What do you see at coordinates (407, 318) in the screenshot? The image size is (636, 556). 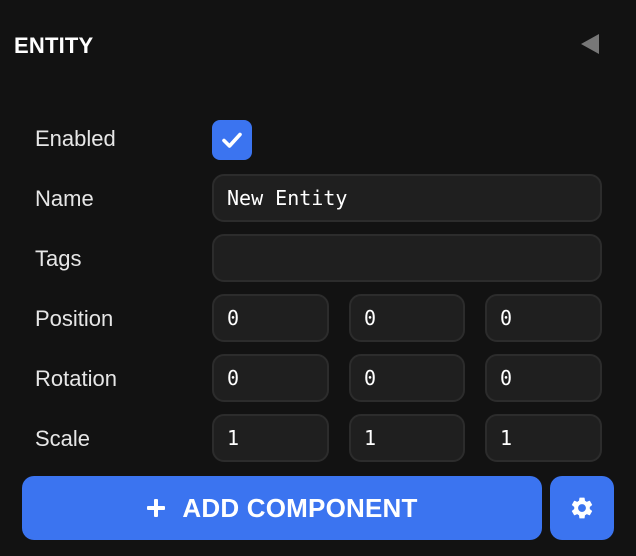 I see `position-y-input: 0` at bounding box center [407, 318].